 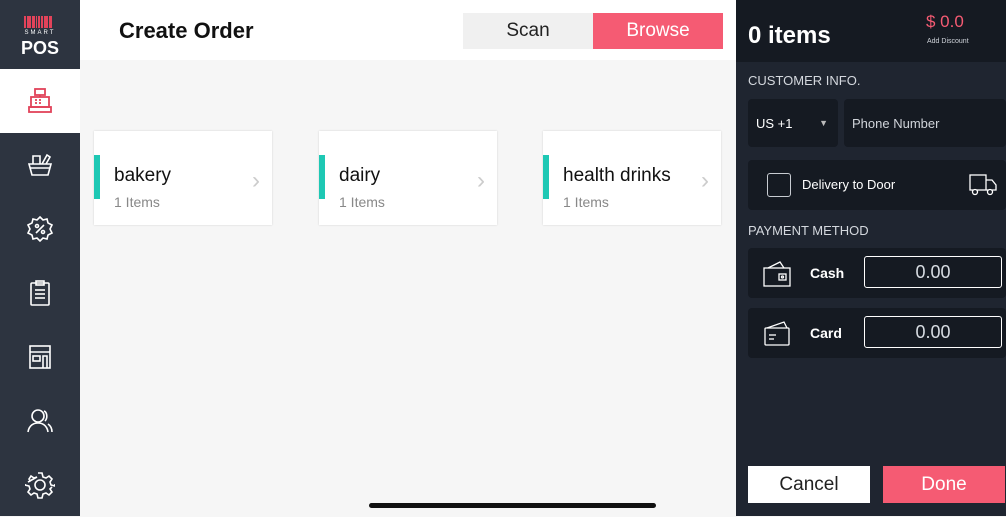 I want to click on sidebar-item-store, so click(x=40, y=357).